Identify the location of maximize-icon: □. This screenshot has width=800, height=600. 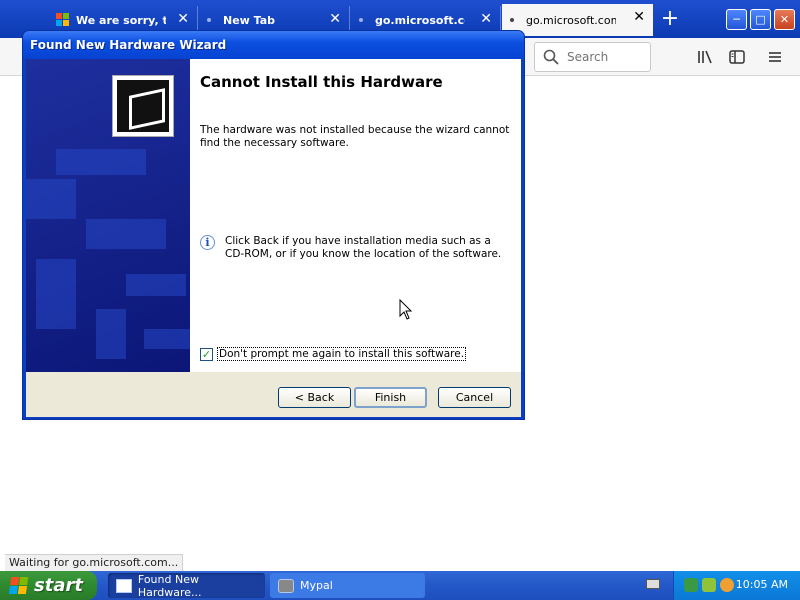
(760, 19).